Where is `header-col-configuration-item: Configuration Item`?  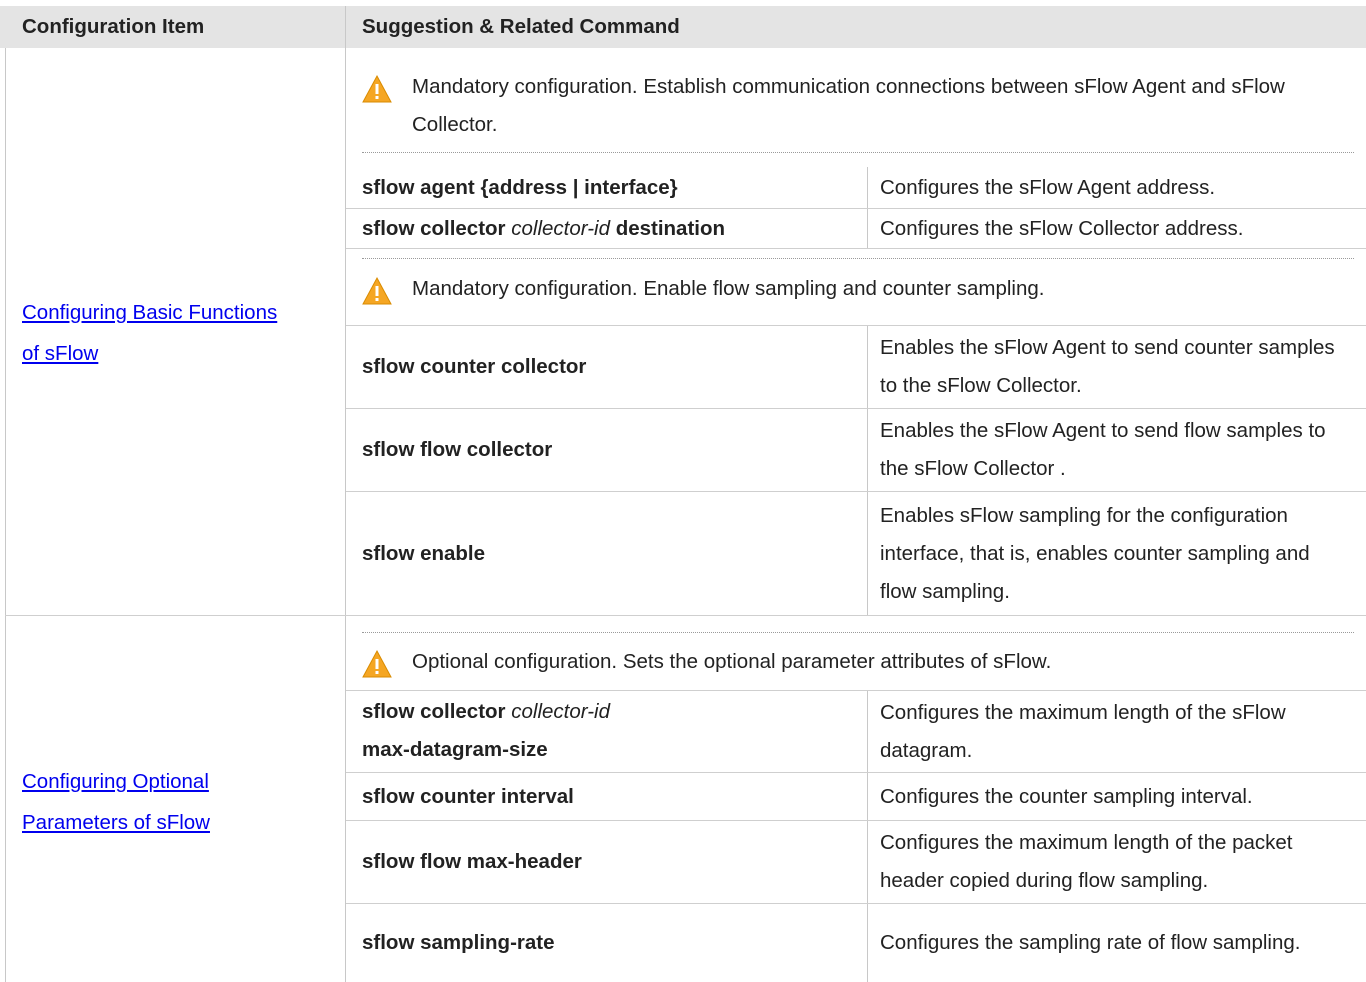 header-col-configuration-item: Configuration Item is located at coordinates (172, 27).